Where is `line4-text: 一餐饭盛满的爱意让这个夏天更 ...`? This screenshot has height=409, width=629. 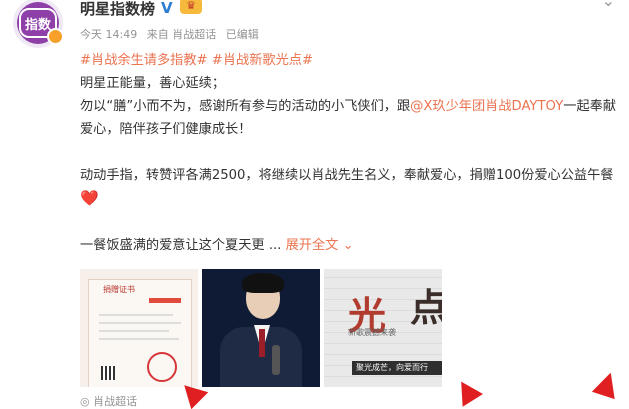 line4-text: 一餐饭盛满的爱意让这个夏天更 ... is located at coordinates (181, 245).